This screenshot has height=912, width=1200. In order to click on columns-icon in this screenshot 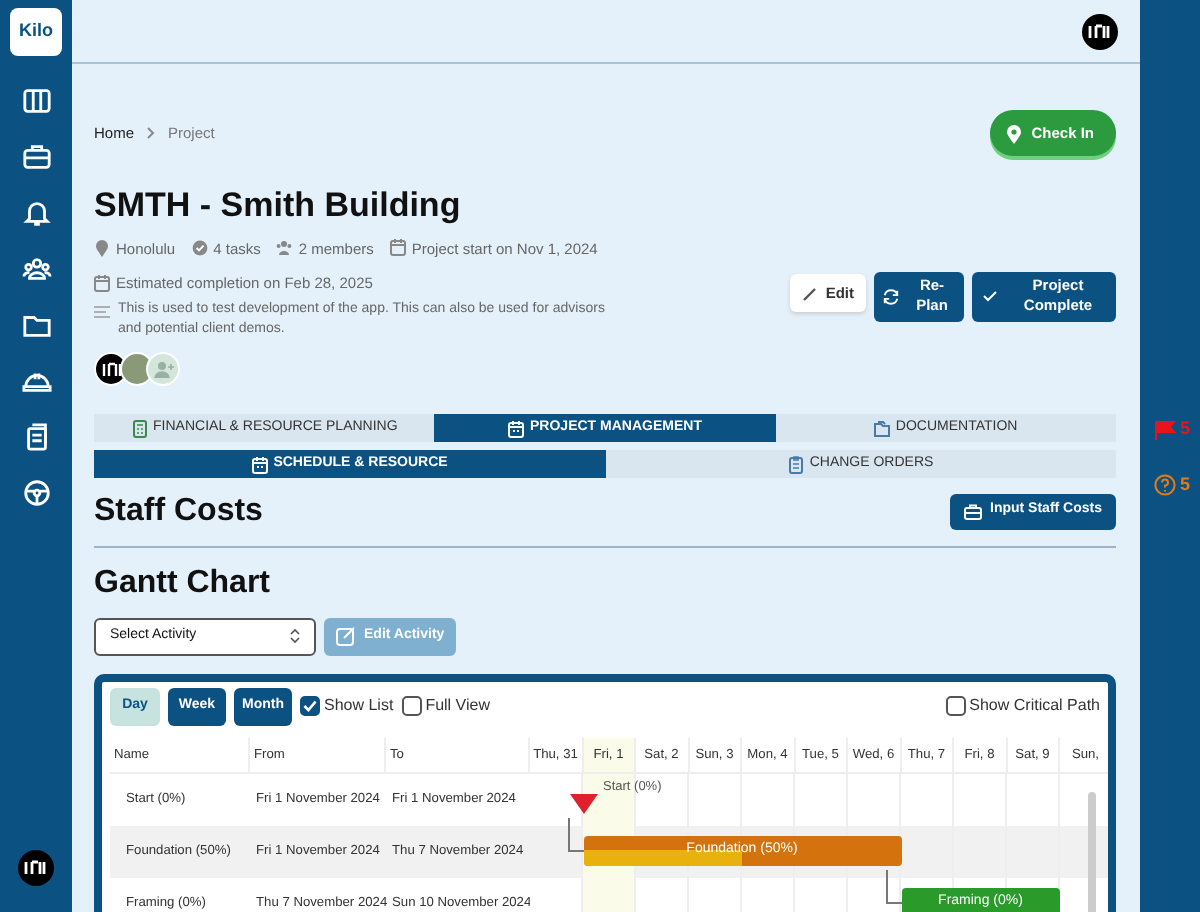, I will do `click(36, 101)`.